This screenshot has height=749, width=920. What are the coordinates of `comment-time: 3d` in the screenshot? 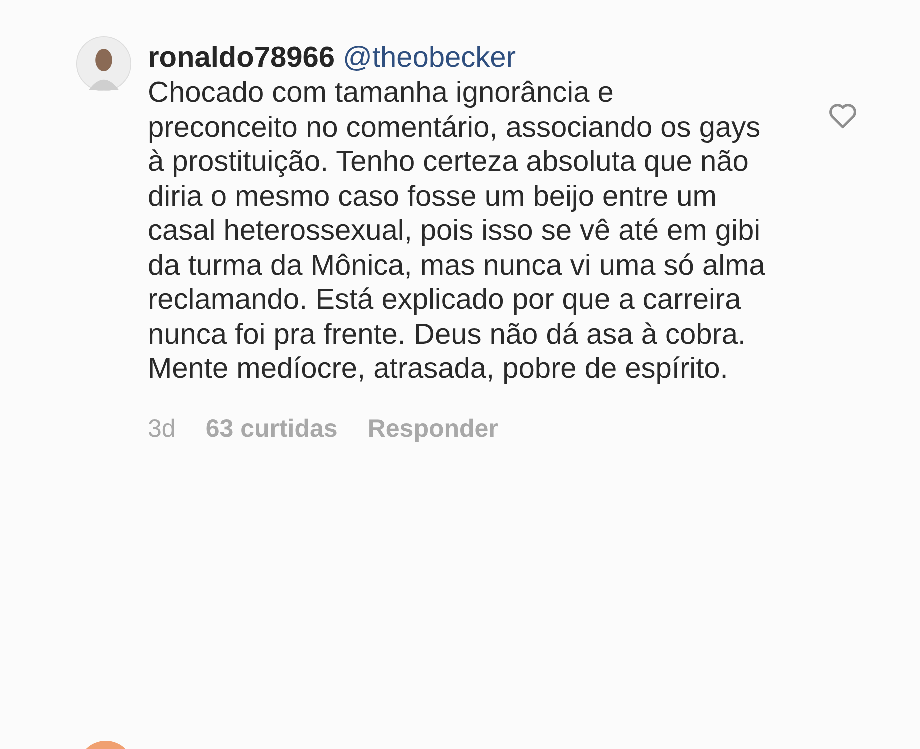 It's located at (162, 429).